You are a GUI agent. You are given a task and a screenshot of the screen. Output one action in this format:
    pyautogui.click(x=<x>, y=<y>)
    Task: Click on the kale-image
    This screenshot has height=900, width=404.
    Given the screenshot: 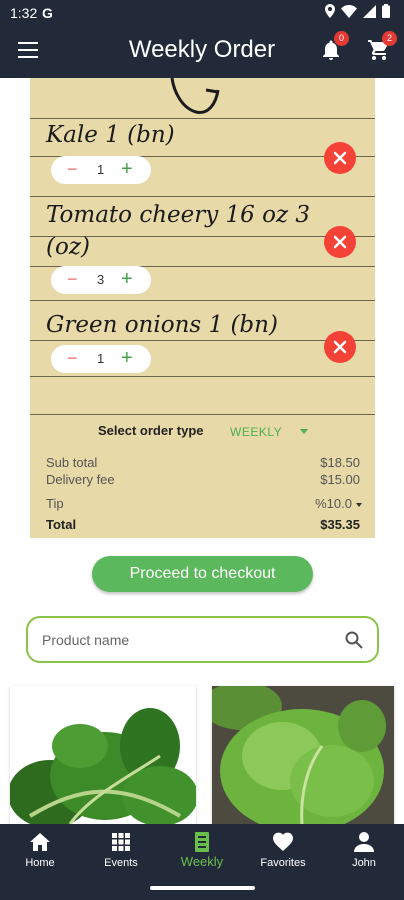 What is the action you would take?
    pyautogui.click(x=103, y=755)
    